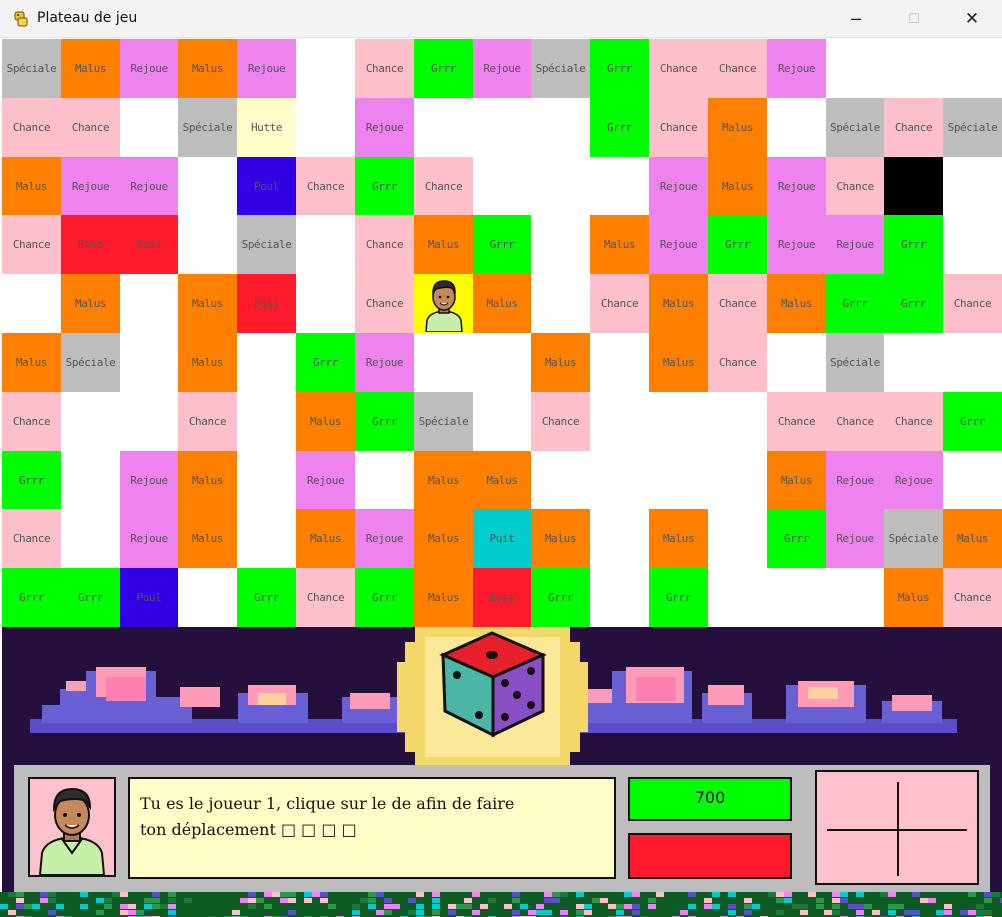 Image resolution: width=1002 pixels, height=917 pixels. What do you see at coordinates (913, 186) in the screenshot?
I see `board-cell-black` at bounding box center [913, 186].